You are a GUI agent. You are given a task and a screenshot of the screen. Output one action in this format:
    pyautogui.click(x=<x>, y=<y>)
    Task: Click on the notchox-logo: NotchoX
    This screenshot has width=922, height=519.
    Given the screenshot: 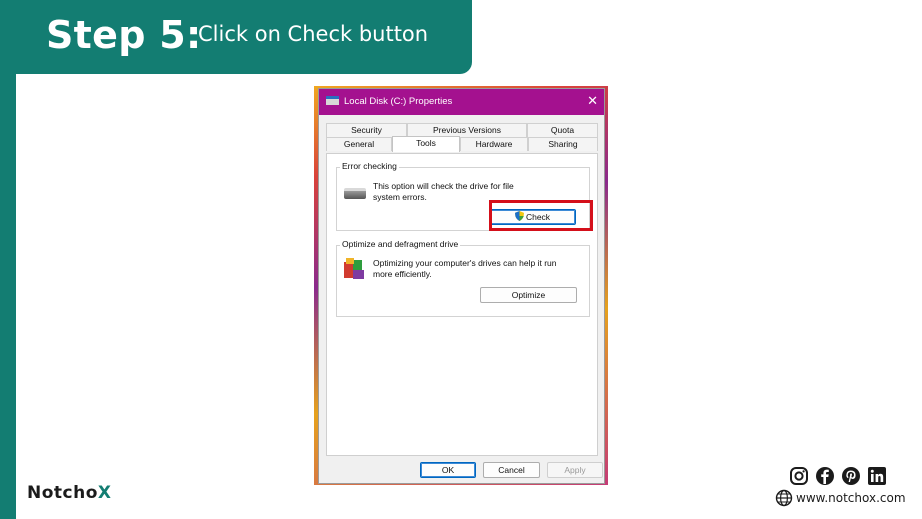 What is the action you would take?
    pyautogui.click(x=69, y=493)
    